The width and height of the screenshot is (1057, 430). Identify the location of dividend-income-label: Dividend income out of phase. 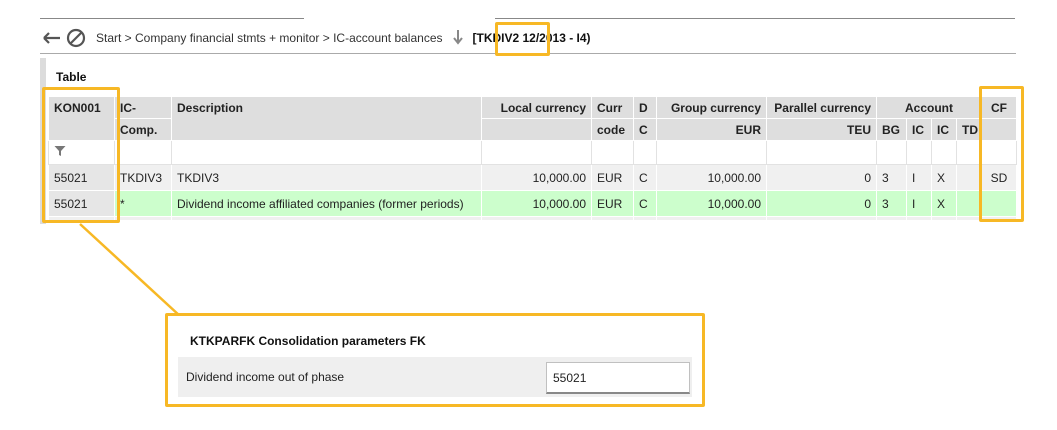
(265, 377).